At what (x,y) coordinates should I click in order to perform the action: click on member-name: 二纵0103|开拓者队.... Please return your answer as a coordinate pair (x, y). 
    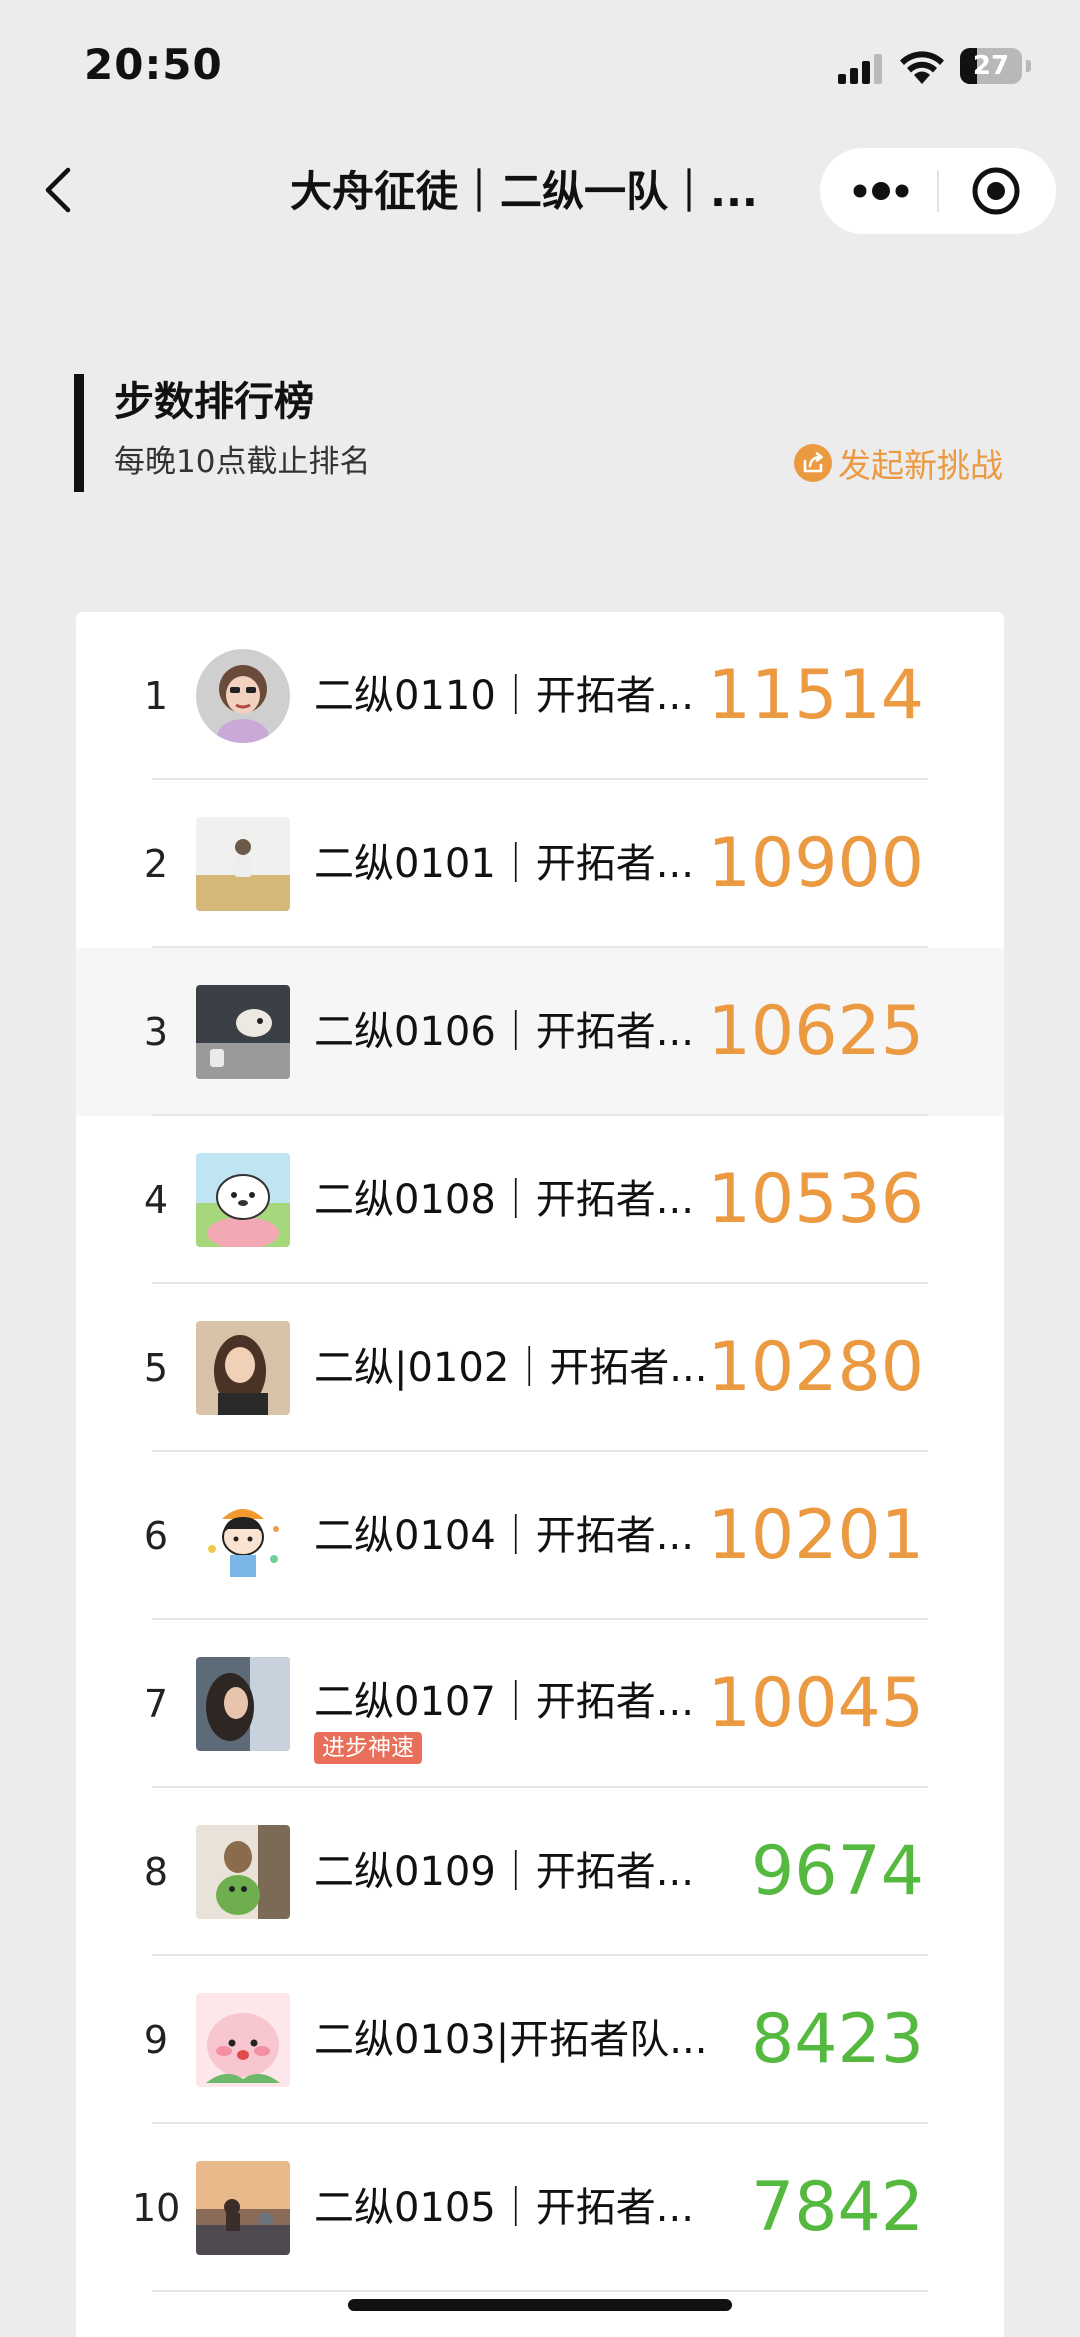
    Looking at the image, I should click on (511, 2040).